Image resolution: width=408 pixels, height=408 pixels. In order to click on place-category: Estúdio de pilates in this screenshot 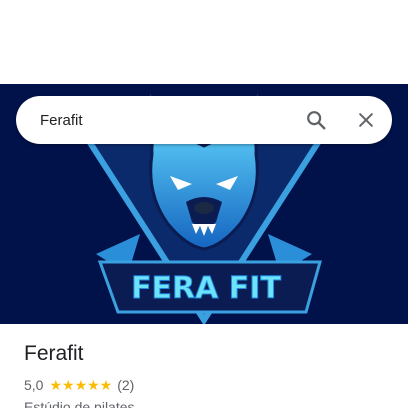, I will do `click(79, 403)`.